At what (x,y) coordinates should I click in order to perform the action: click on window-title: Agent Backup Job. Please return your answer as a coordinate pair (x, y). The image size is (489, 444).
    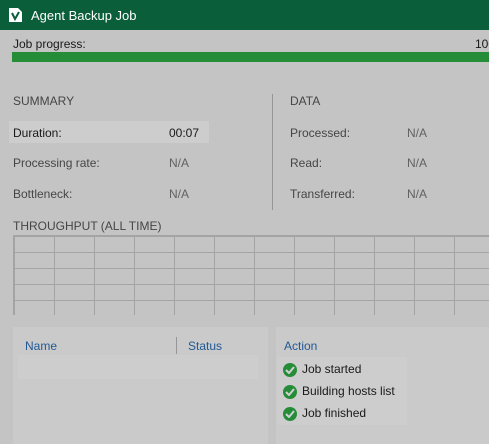
    Looking at the image, I should click on (84, 15).